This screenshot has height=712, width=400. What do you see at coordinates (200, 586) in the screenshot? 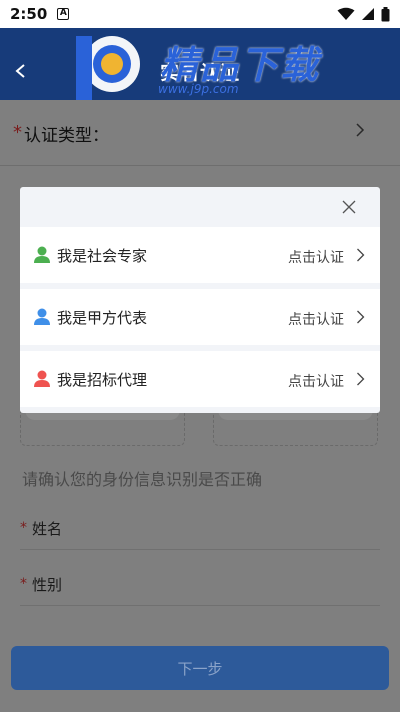
I see `gender-field: * 性别` at bounding box center [200, 586].